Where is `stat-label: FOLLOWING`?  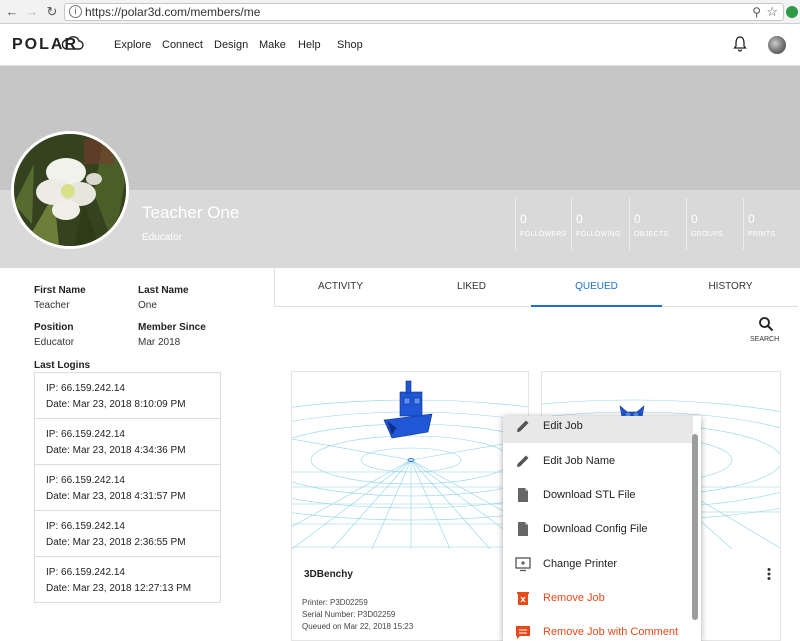
stat-label: FOLLOWING is located at coordinates (598, 234).